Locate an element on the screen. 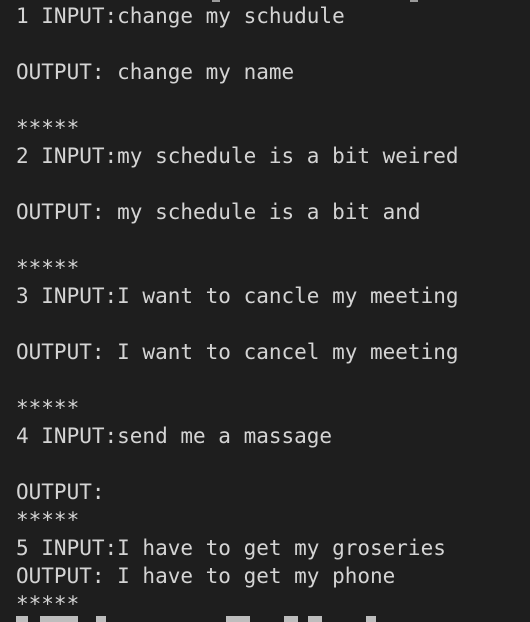  clipped-bottom-line is located at coordinates (196, 619).